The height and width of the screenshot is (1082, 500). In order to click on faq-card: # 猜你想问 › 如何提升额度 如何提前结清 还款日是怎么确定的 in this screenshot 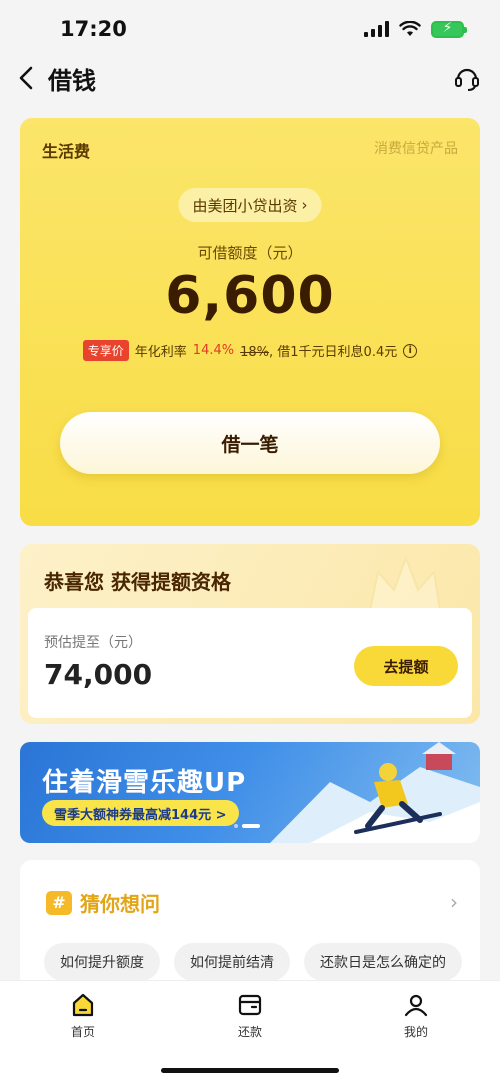, I will do `click(250, 930)`.